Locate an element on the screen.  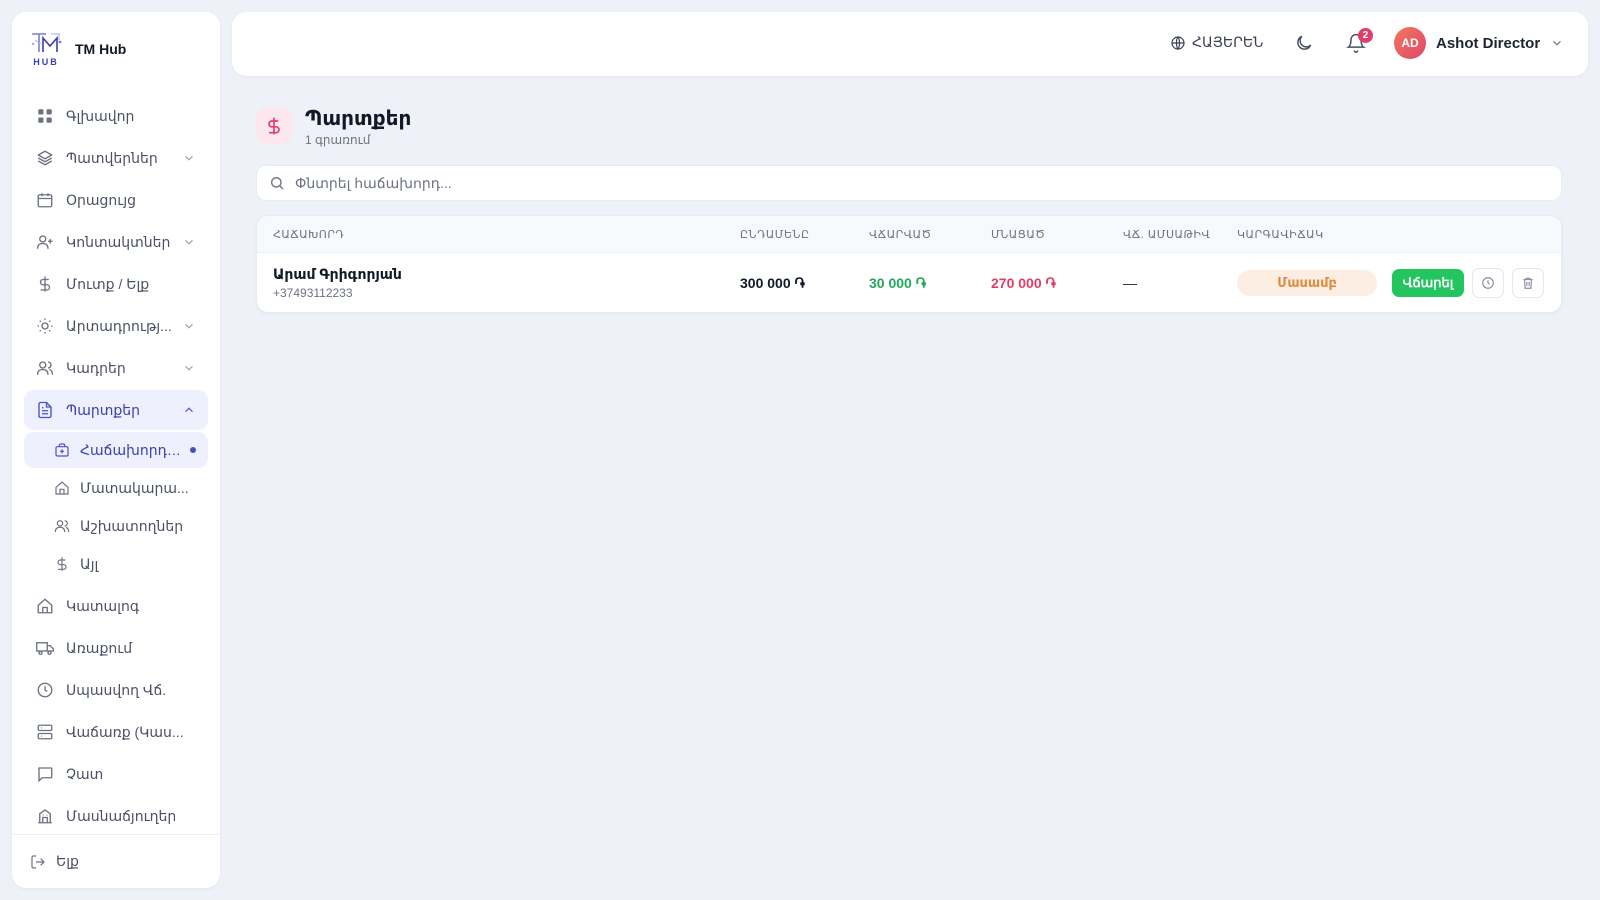
paid-amount: 30 000 ֏ is located at coordinates (897, 283).